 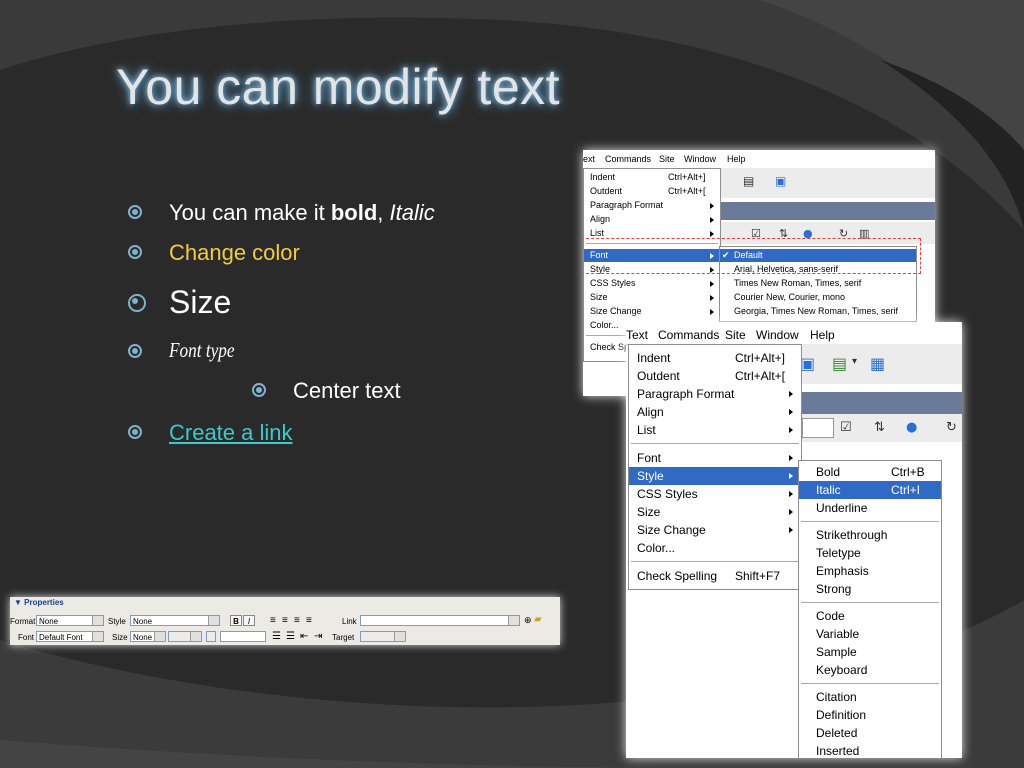 I want to click on size-select: None, so click(x=148, y=636).